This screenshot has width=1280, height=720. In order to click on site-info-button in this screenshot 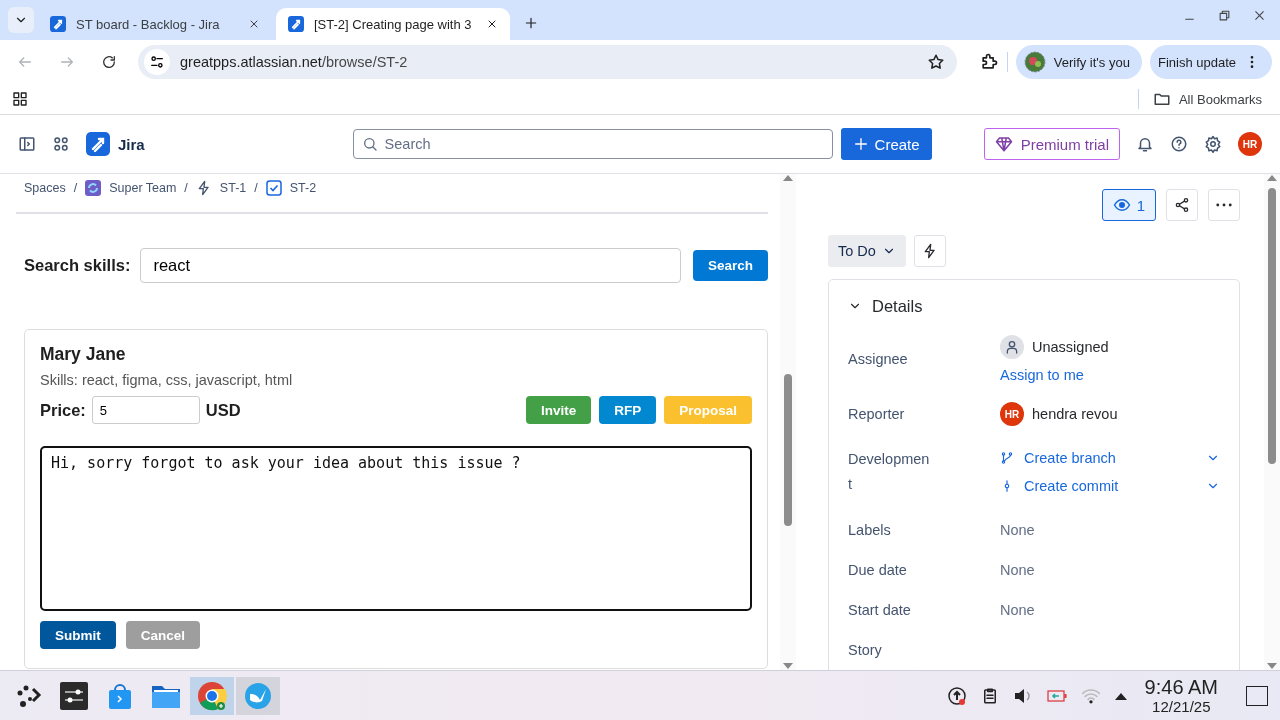, I will do `click(157, 62)`.